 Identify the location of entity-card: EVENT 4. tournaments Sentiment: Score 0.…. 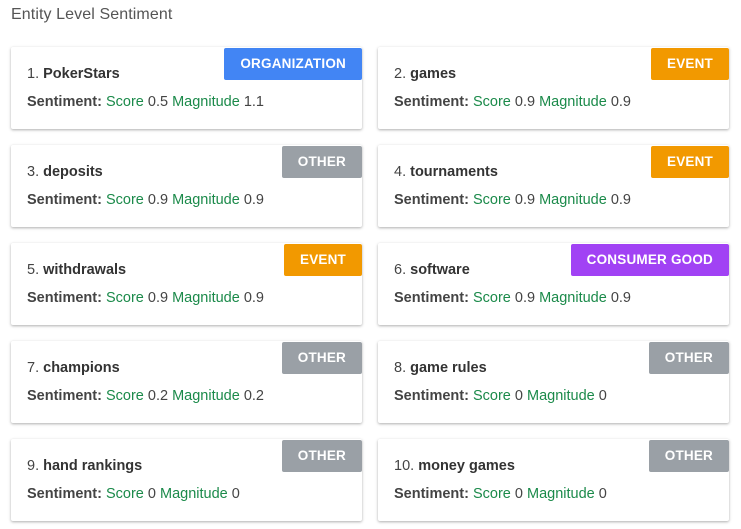
(553, 186).